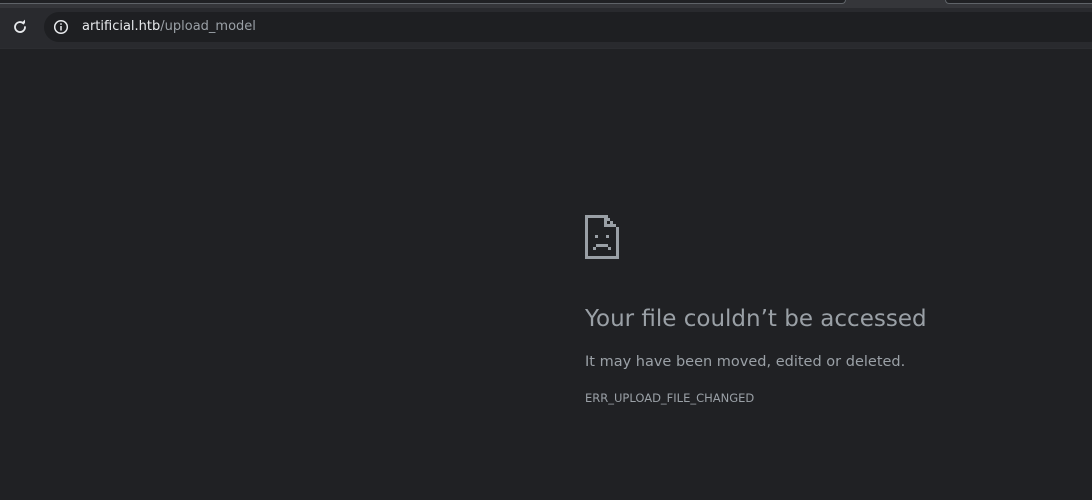 Image resolution: width=1092 pixels, height=500 pixels. Describe the element at coordinates (602, 237) in the screenshot. I see `sad-file-icon` at that location.